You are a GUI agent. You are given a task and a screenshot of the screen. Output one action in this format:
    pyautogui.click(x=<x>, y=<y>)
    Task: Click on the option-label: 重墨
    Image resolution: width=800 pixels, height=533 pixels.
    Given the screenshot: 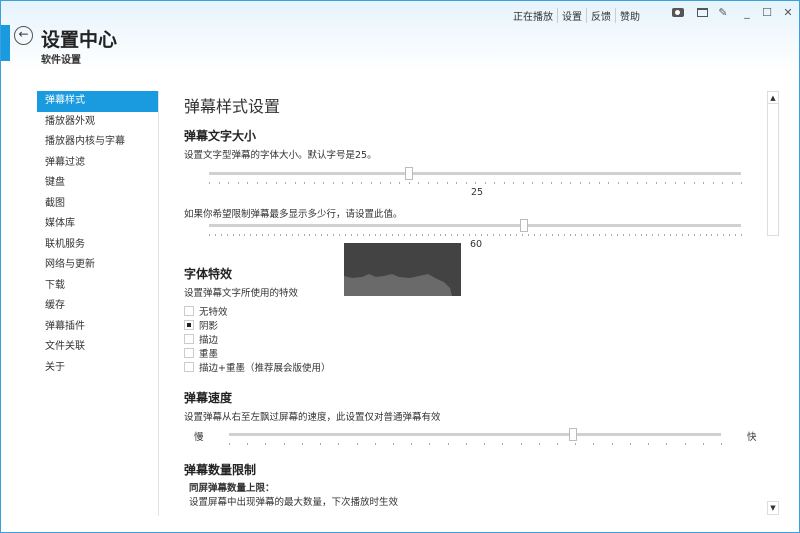 What is the action you would take?
    pyautogui.click(x=209, y=354)
    